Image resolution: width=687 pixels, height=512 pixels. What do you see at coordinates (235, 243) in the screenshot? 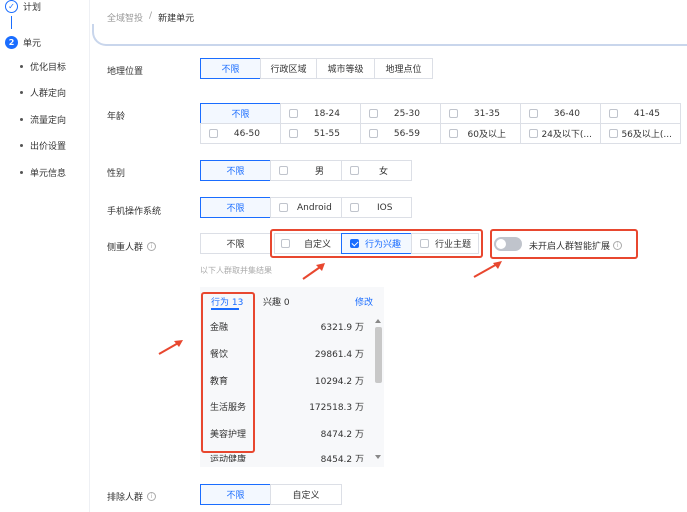
I see `crowd-option-unlimited: 不限` at bounding box center [235, 243].